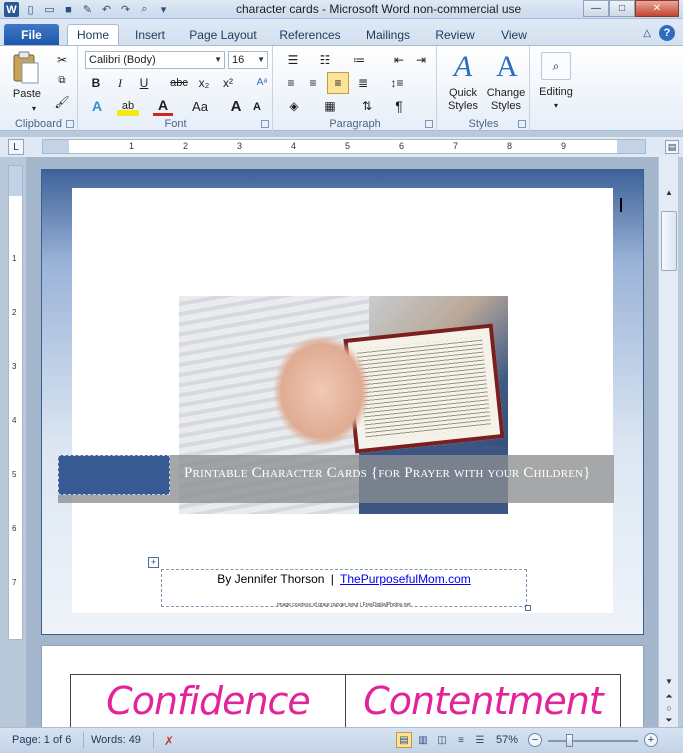  Describe the element at coordinates (330, 106) in the screenshot. I see `borders-icon: ▦` at that location.